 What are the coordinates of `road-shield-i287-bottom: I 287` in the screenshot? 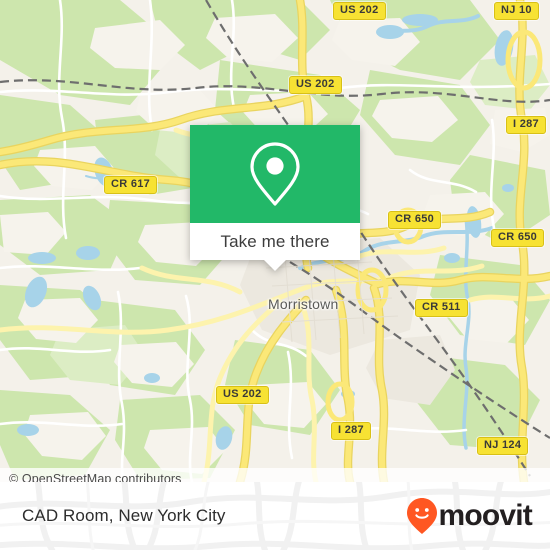 It's located at (351, 431).